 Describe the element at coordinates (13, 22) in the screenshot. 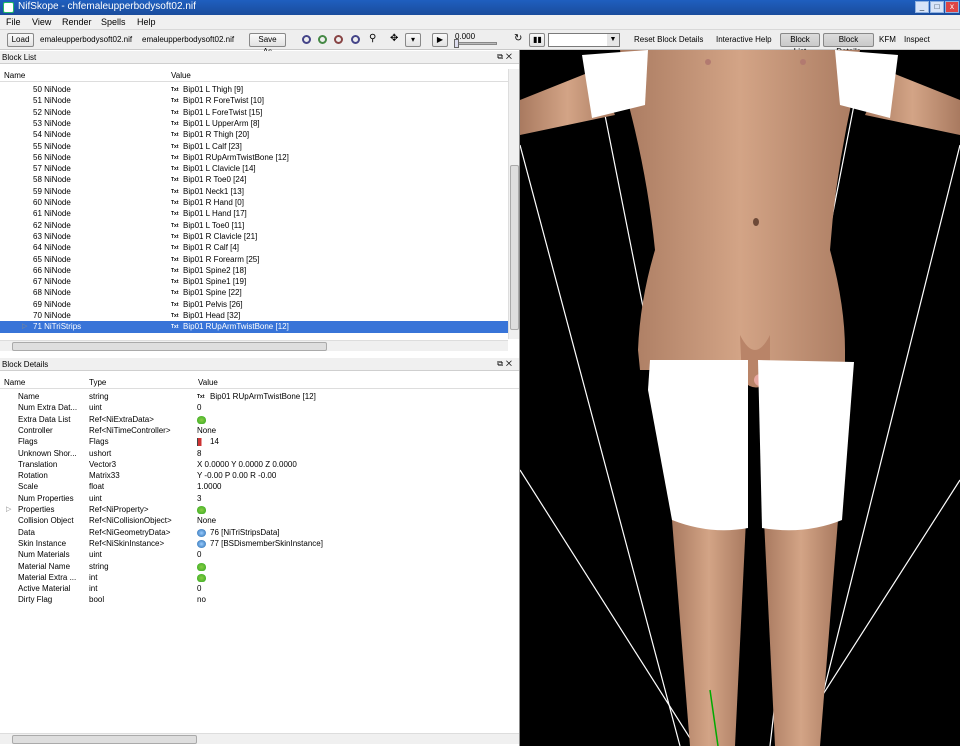

I see `menu-file: File` at that location.